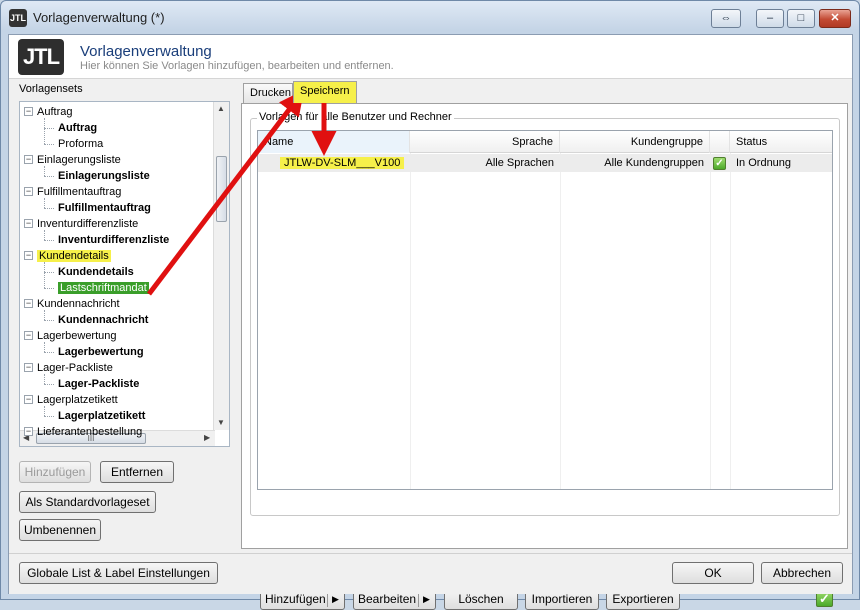 The image size is (860, 610). Describe the element at coordinates (342, 163) in the screenshot. I see `template-name: JTLW-DV-SLM___V100` at that location.